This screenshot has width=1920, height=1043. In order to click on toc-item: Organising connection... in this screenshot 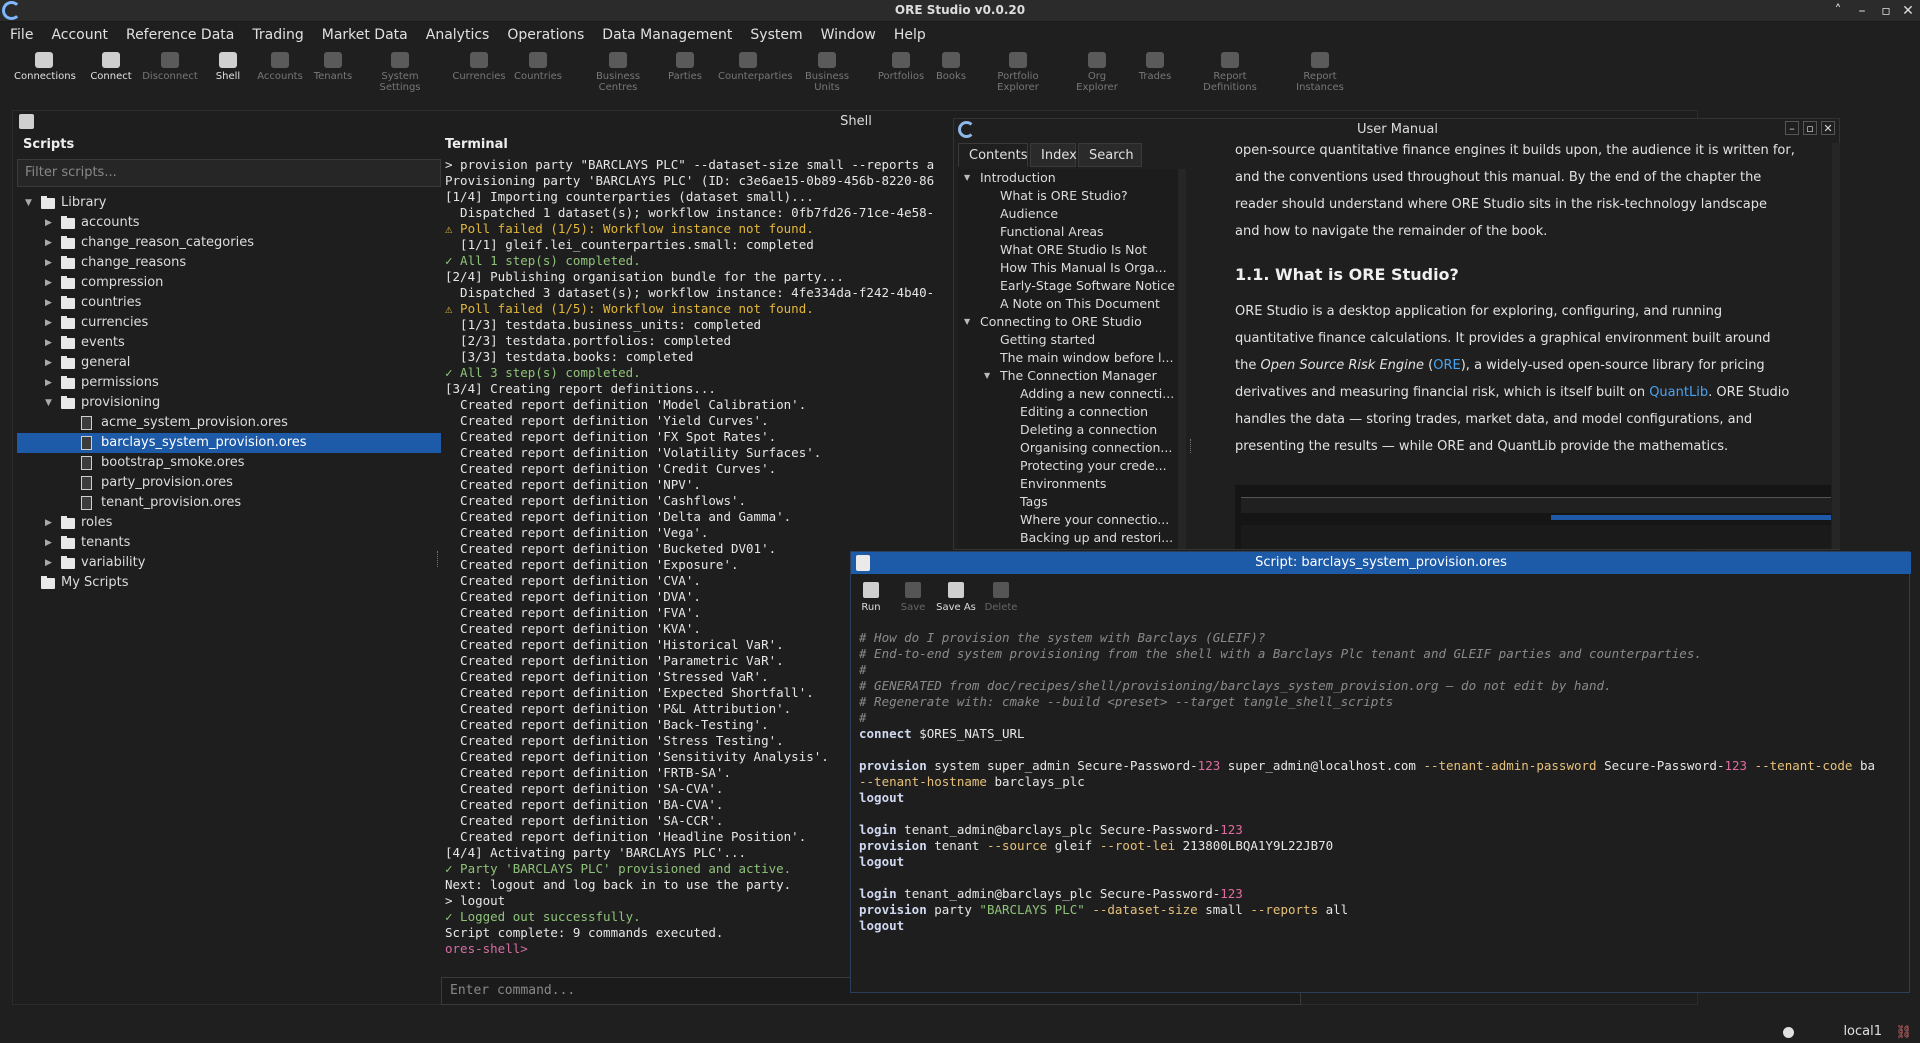, I will do `click(1068, 448)`.